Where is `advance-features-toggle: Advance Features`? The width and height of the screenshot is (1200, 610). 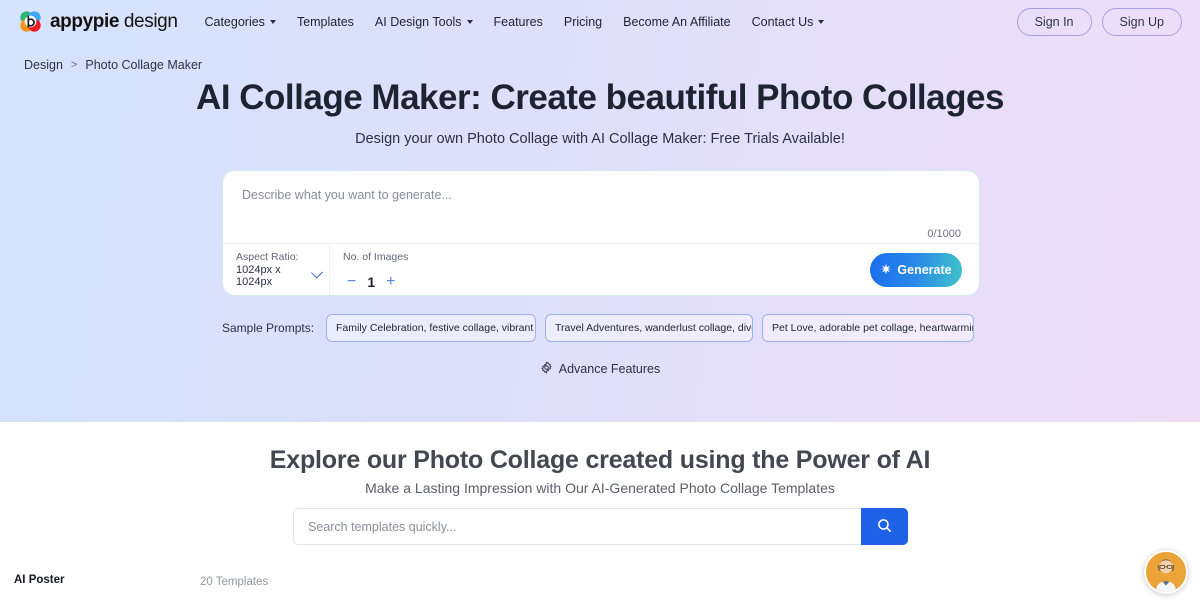 advance-features-toggle: Advance Features is located at coordinates (600, 369).